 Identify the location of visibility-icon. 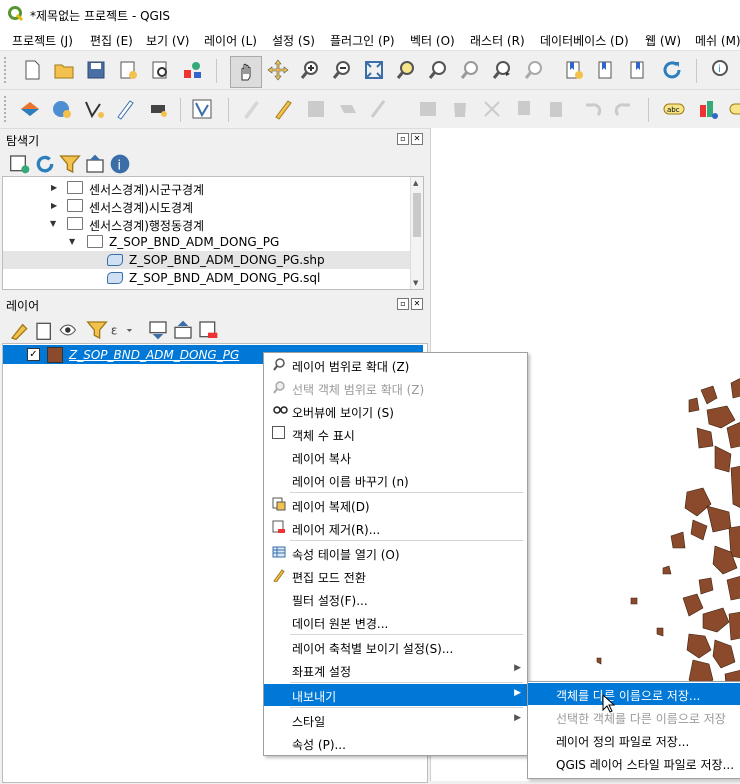
(69, 327).